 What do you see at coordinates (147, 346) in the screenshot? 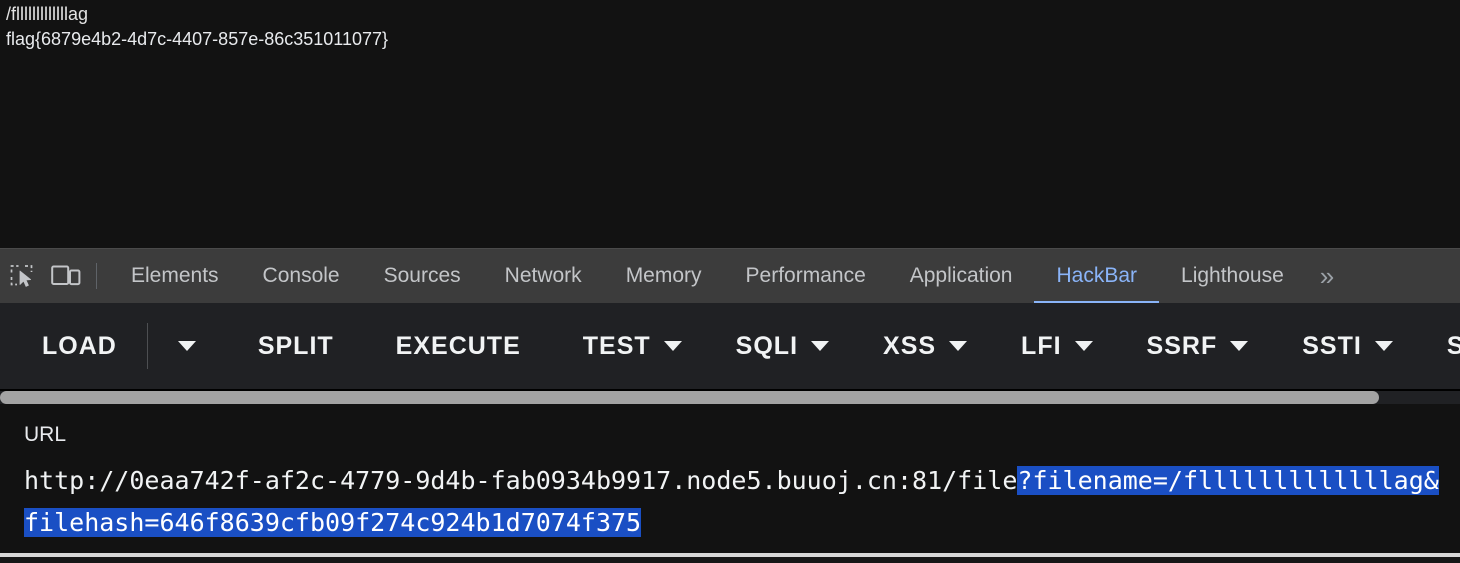
I see `load-divider` at bounding box center [147, 346].